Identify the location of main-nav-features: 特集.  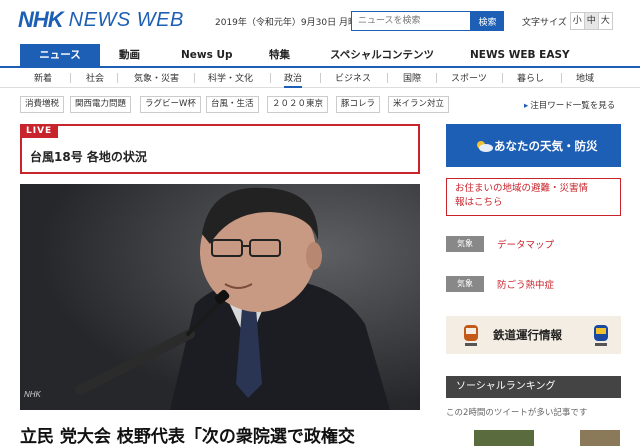
(279, 55).